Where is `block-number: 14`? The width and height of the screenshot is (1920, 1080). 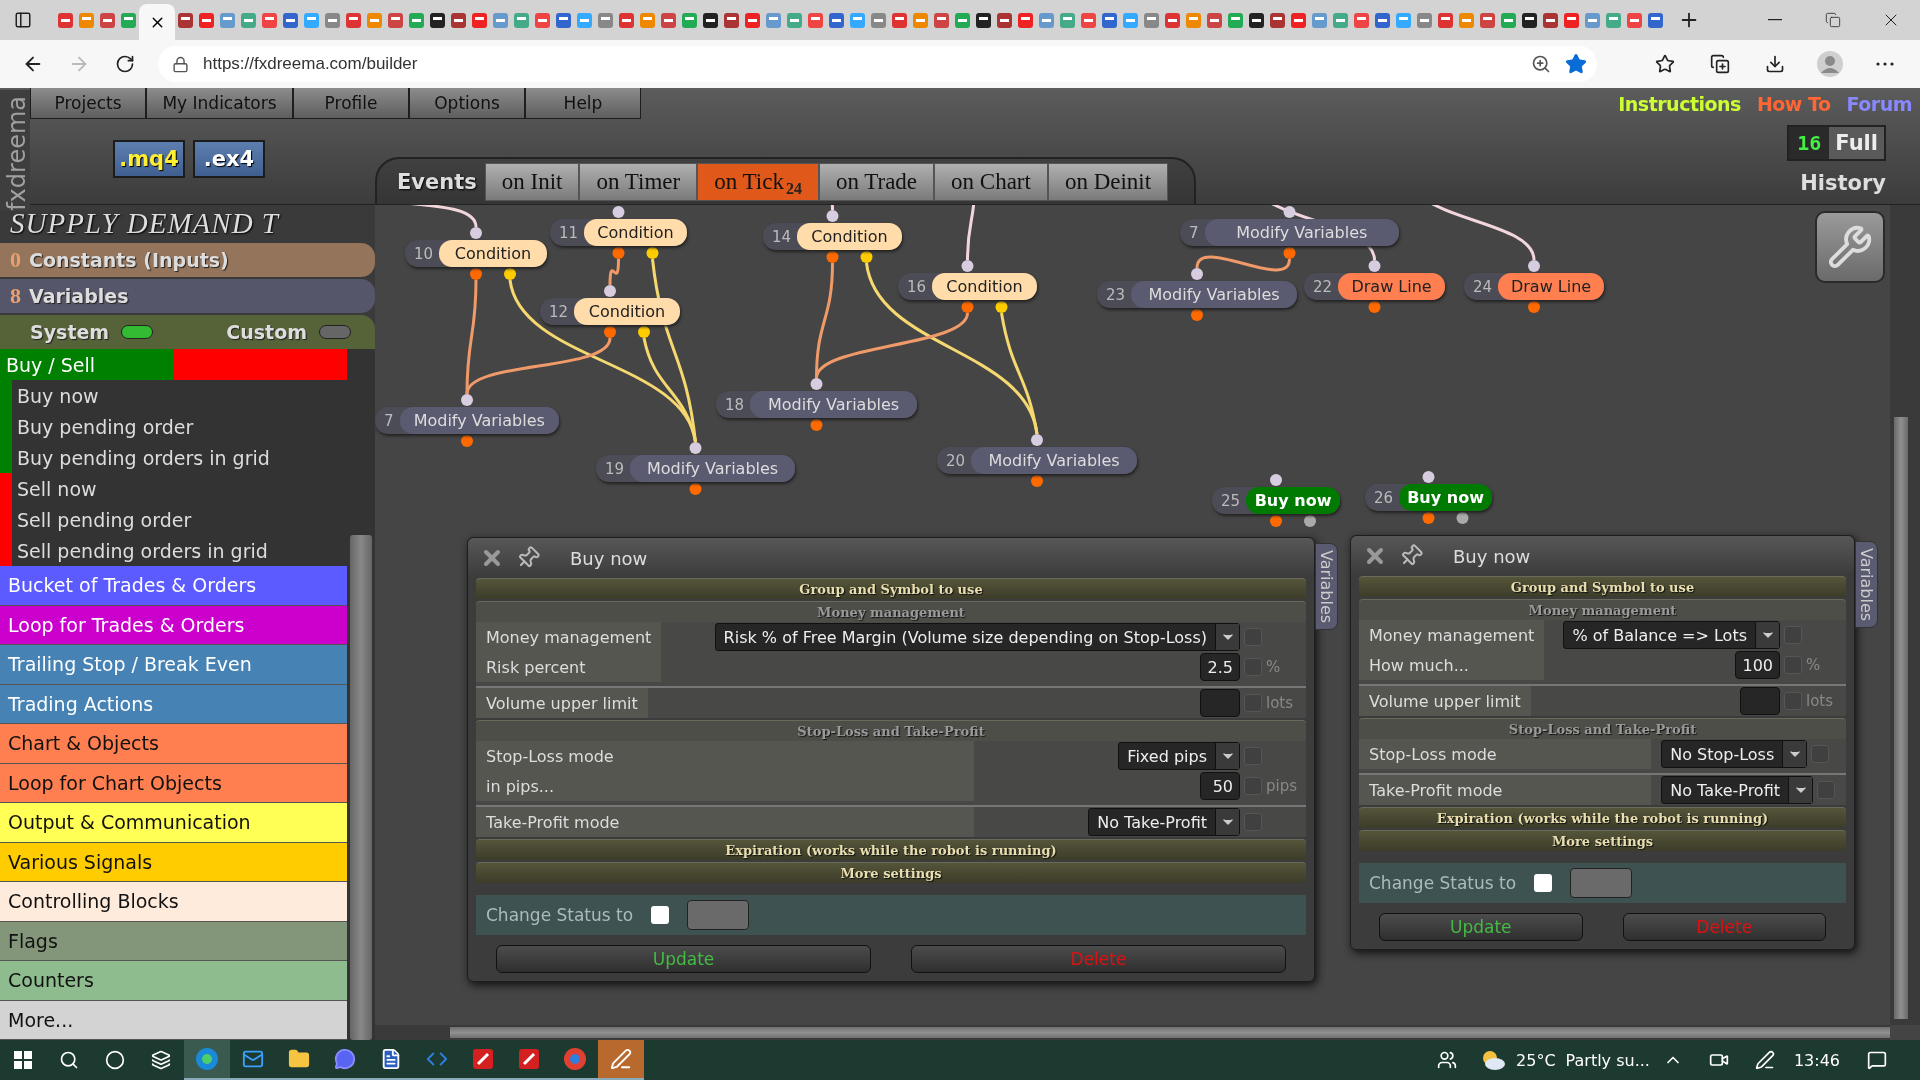 block-number: 14 is located at coordinates (782, 236).